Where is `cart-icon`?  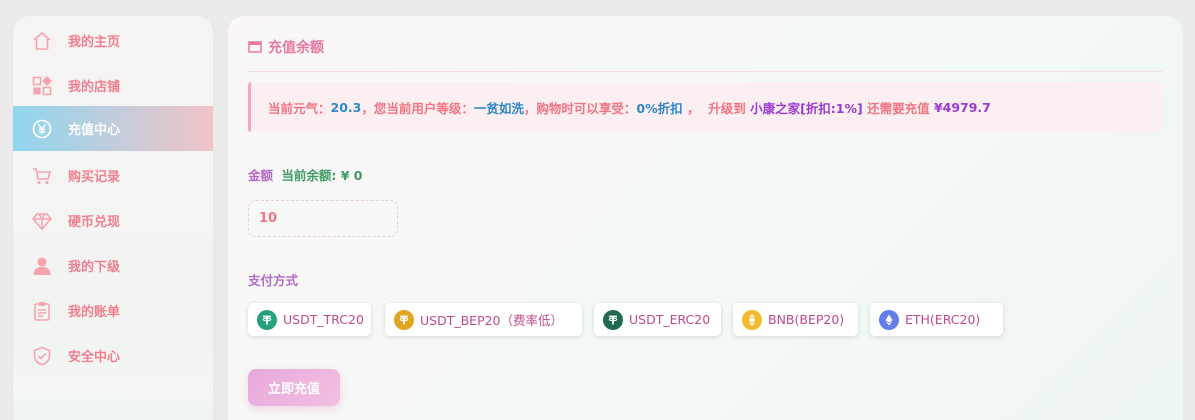 cart-icon is located at coordinates (42, 176).